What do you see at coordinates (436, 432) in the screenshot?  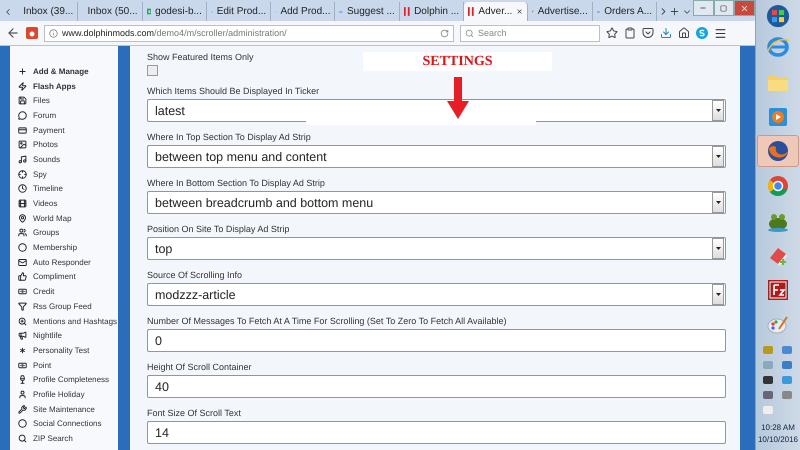 I see `input-field: 14` at bounding box center [436, 432].